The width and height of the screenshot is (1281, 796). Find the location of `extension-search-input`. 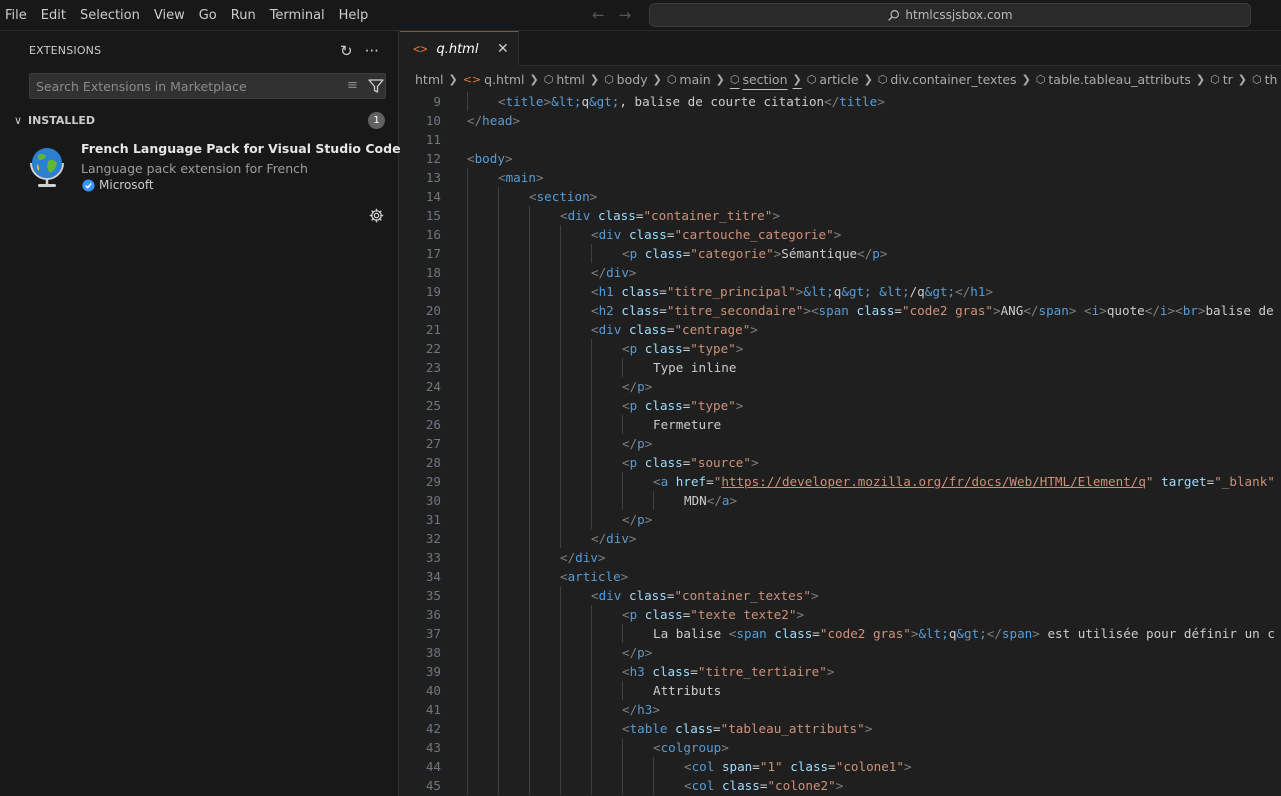

extension-search-input is located at coordinates (186, 86).